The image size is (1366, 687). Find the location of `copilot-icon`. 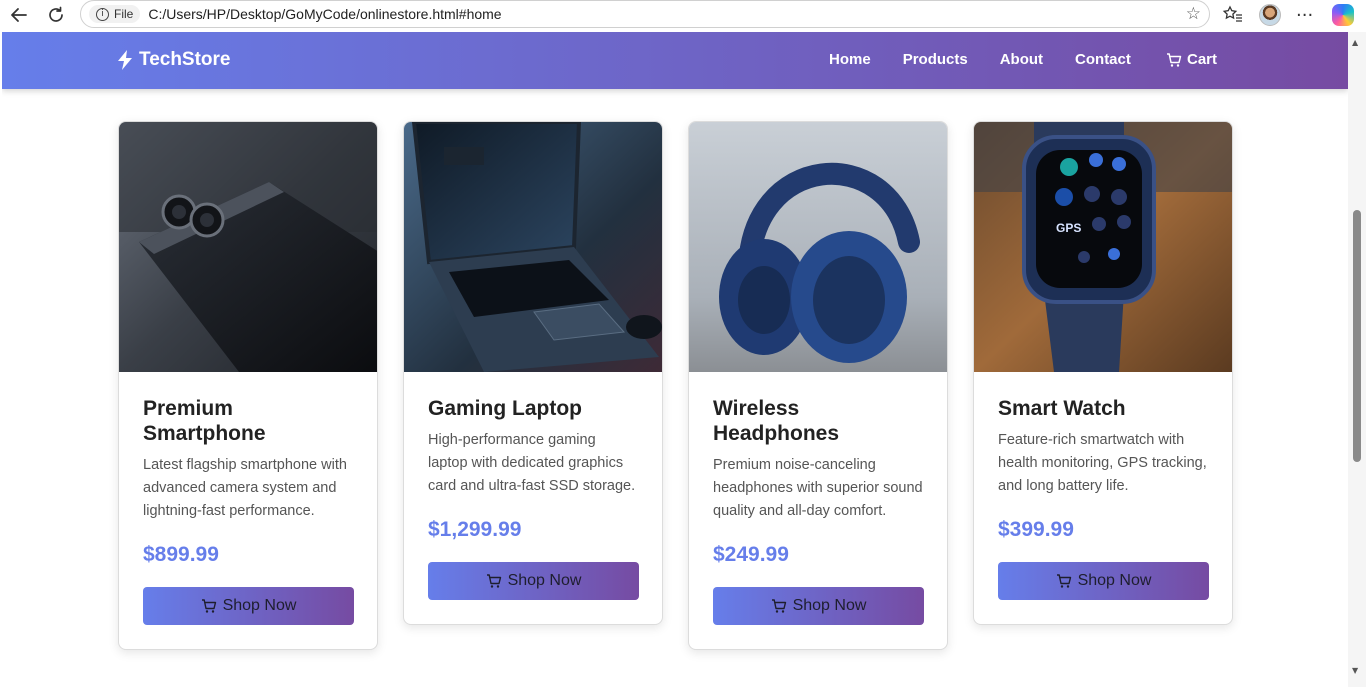

copilot-icon is located at coordinates (1343, 15).